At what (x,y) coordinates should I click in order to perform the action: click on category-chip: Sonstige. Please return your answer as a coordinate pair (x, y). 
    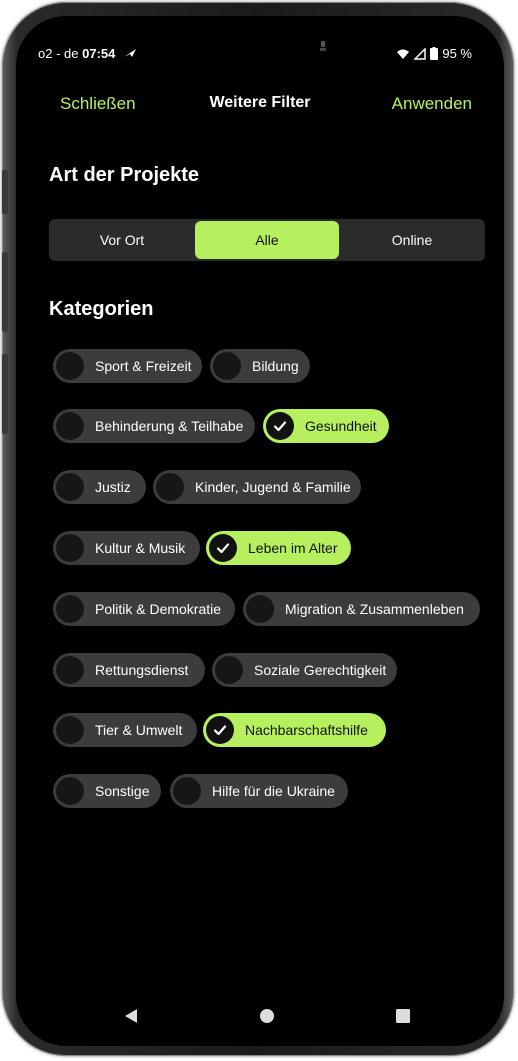
    Looking at the image, I should click on (107, 791).